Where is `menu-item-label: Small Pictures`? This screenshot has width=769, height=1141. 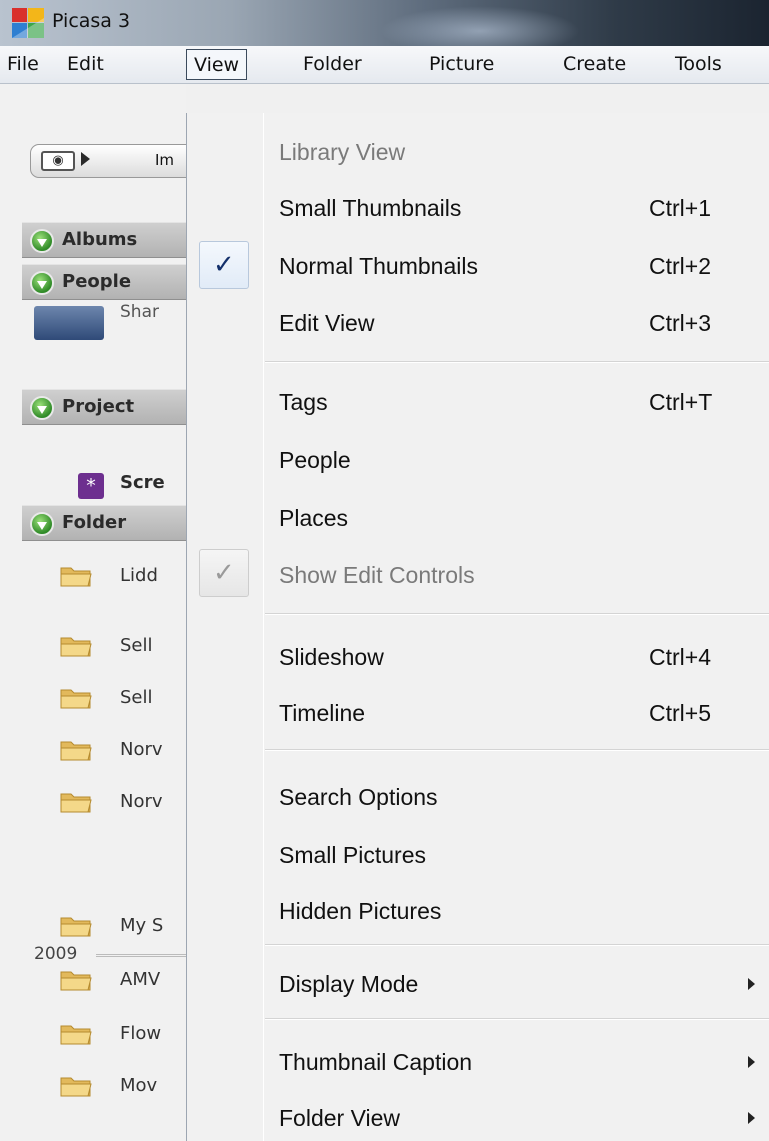 menu-item-label: Small Pictures is located at coordinates (352, 855).